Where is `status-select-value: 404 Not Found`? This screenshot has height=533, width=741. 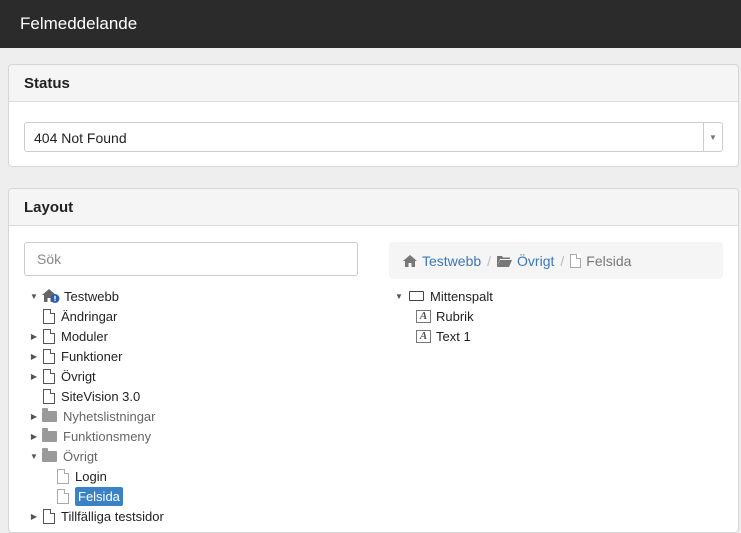 status-select-value: 404 Not Found is located at coordinates (80, 138).